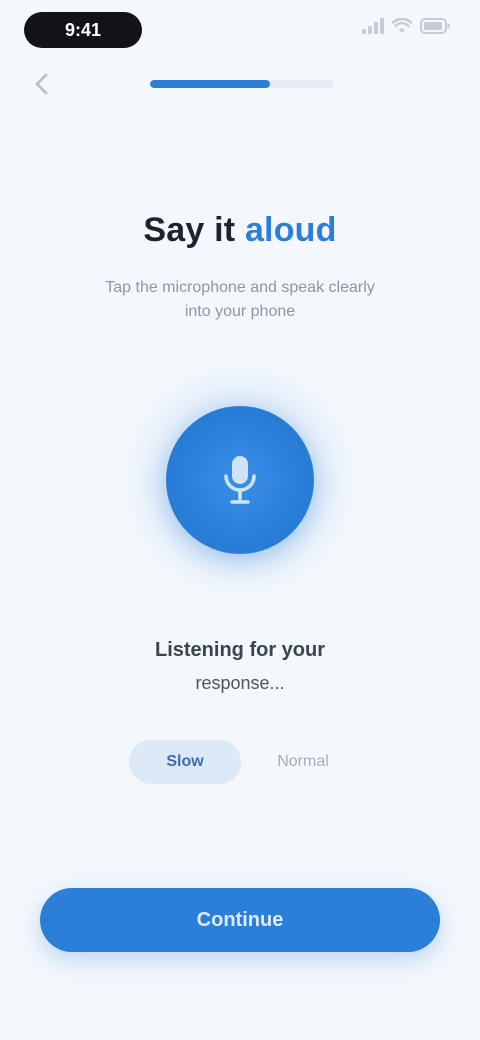  I want to click on speed-chips: Slow Normal, so click(240, 762).